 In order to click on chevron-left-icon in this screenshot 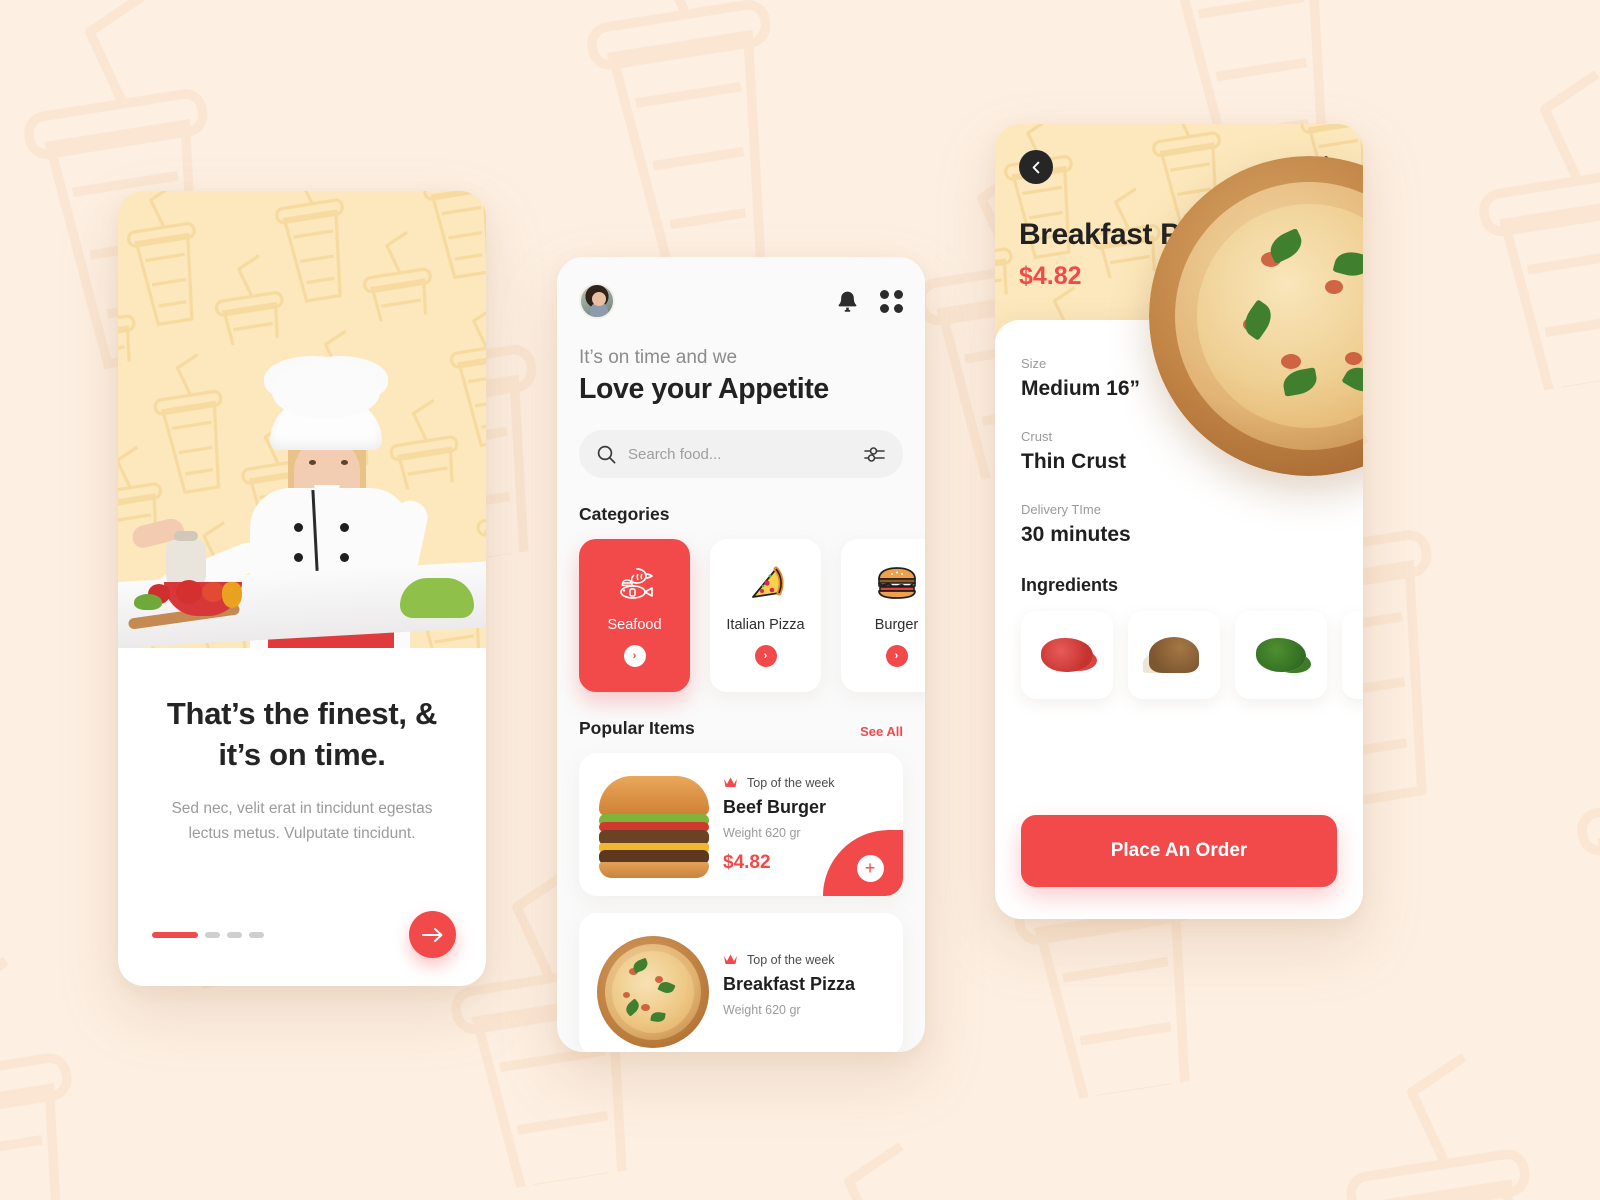, I will do `click(1035, 167)`.